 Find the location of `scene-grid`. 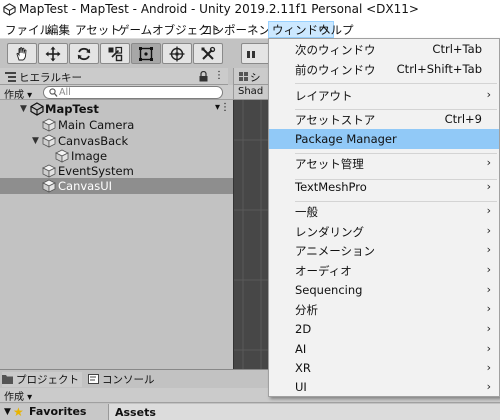

scene-grid is located at coordinates (252, 234).